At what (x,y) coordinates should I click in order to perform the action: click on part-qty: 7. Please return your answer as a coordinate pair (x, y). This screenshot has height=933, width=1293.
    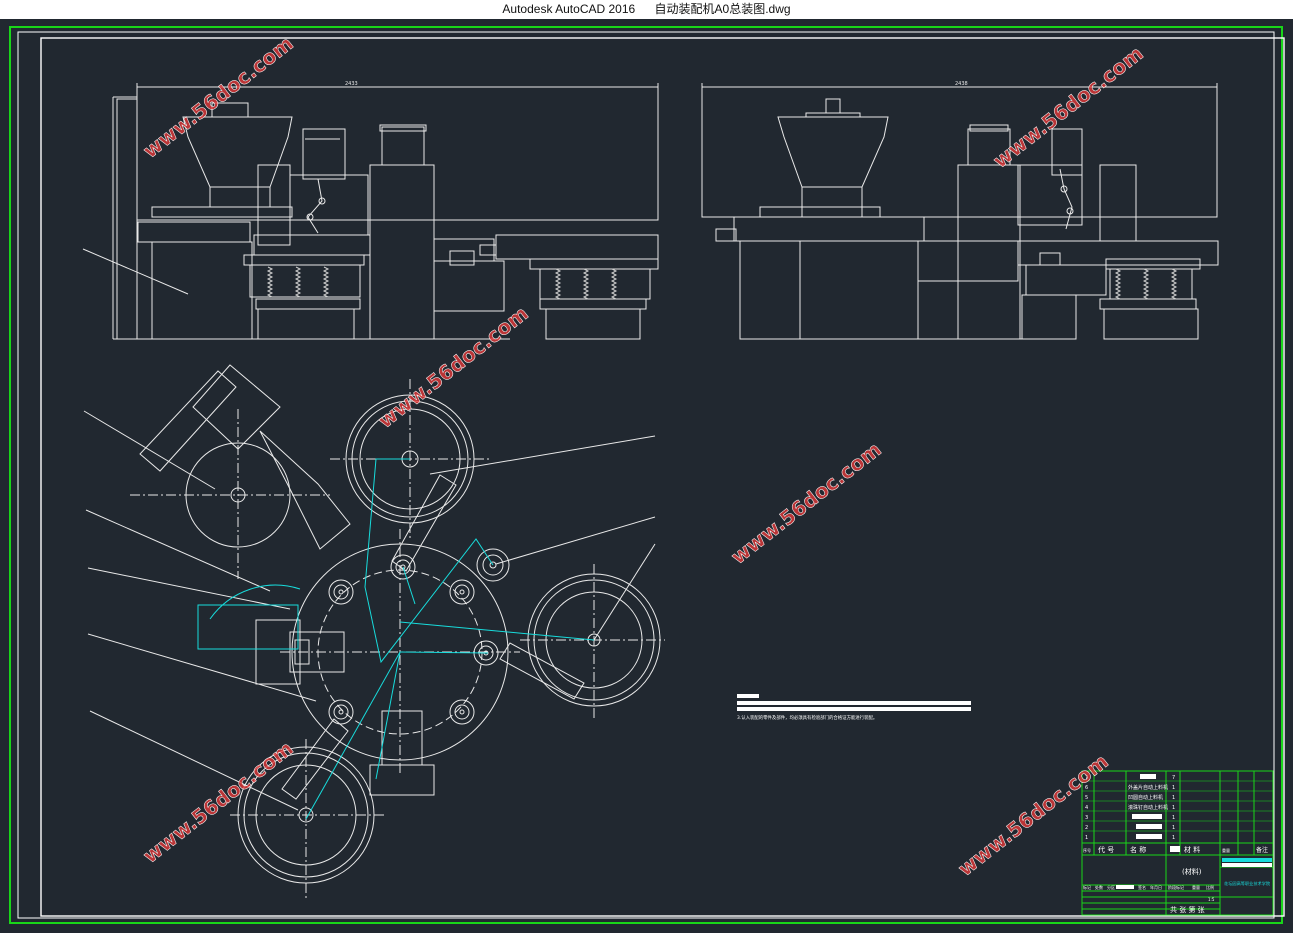
    Looking at the image, I should click on (1173, 778).